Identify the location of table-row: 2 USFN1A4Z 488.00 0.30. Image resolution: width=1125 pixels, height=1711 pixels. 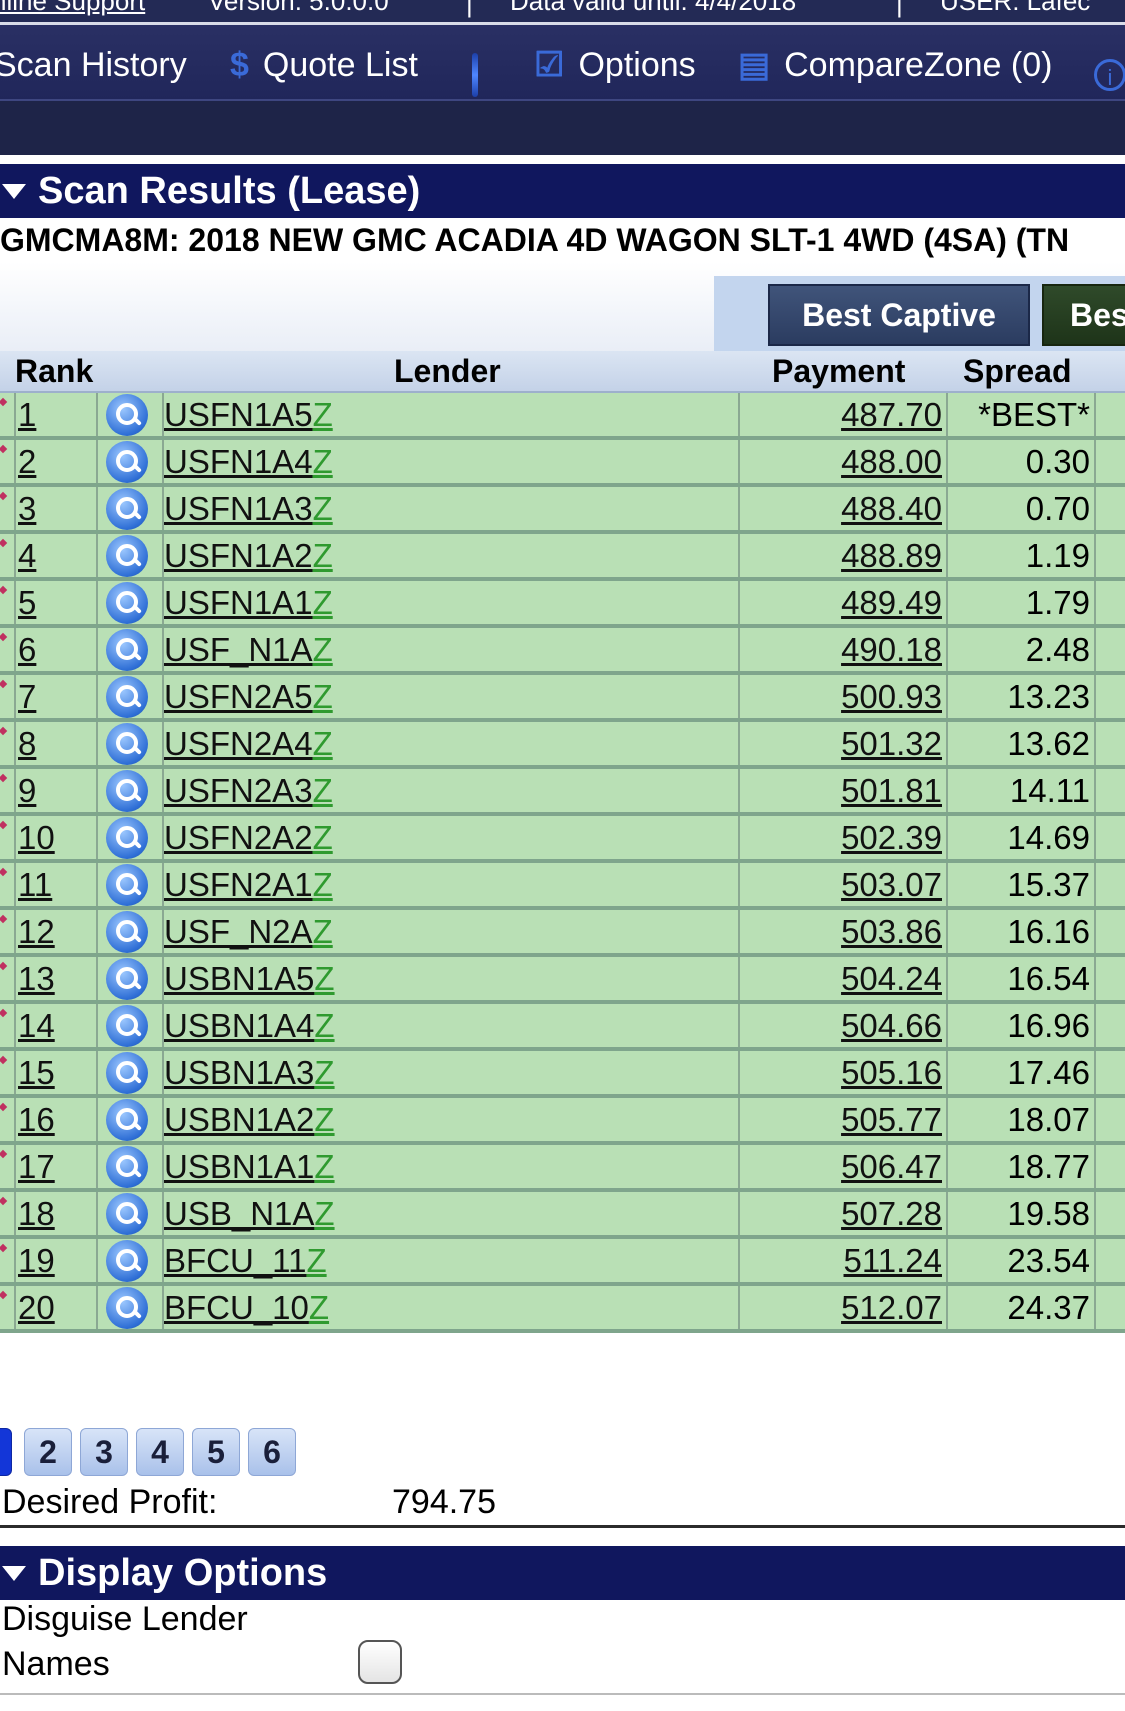
(562, 463).